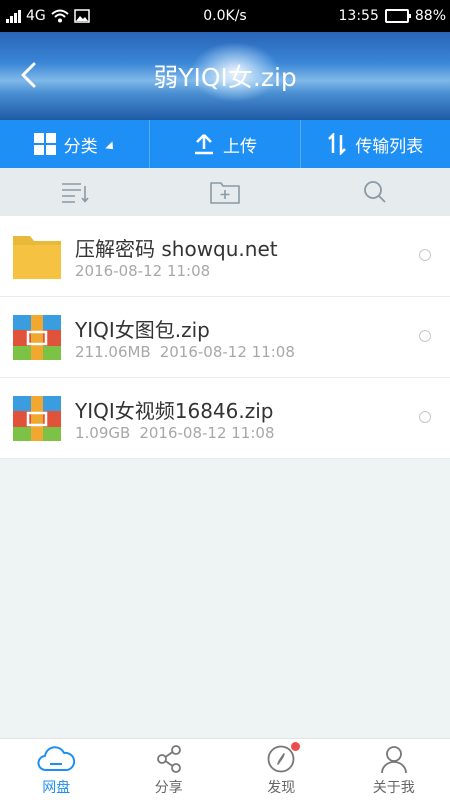 This screenshot has width=450, height=800. I want to click on nav-discover: 发现, so click(281, 769).